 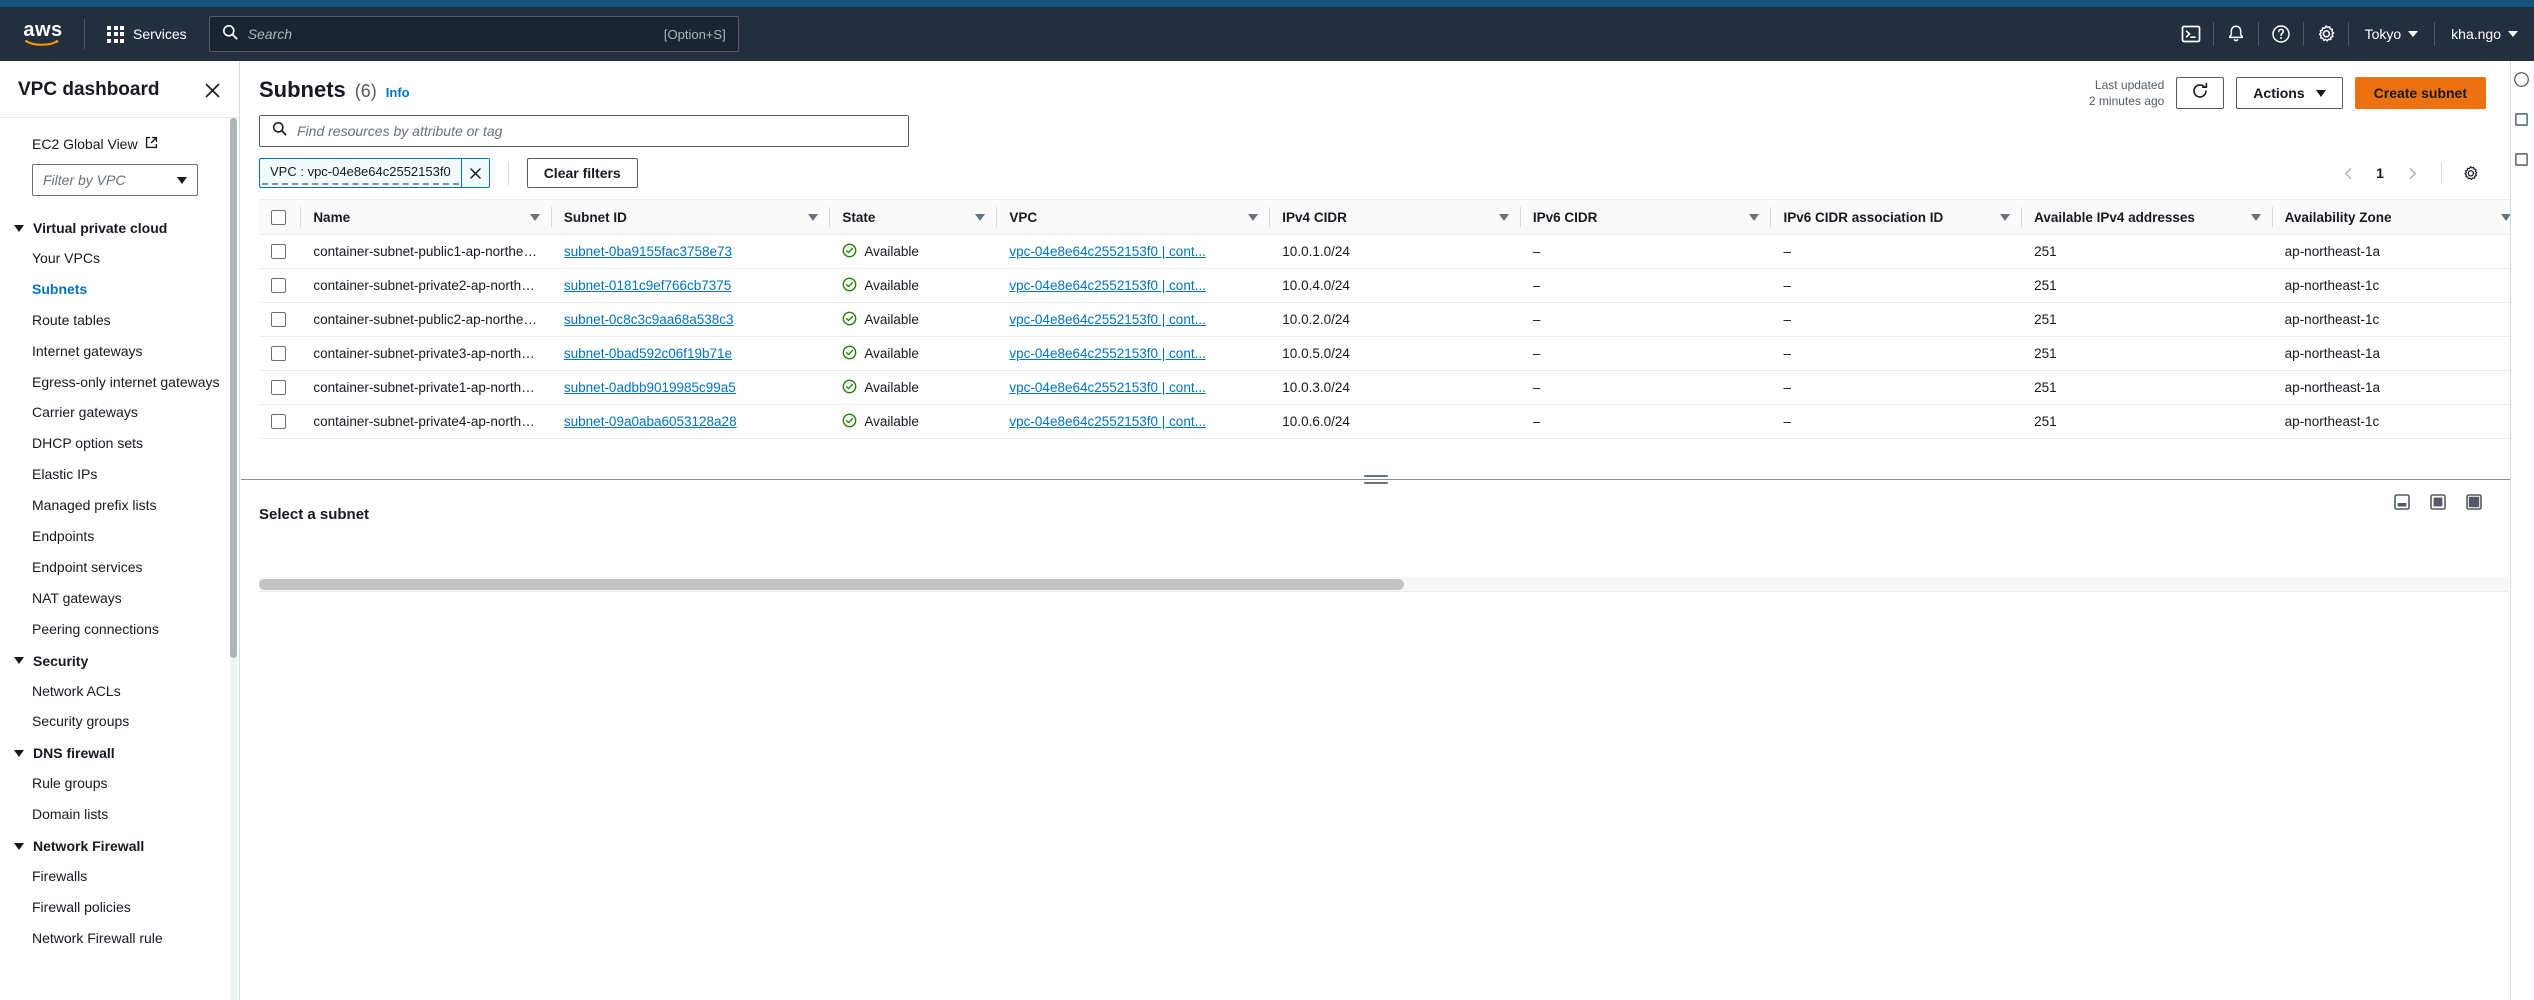 What do you see at coordinates (649, 319) in the screenshot?
I see `subnet-id-link: subnet-0c8c3c9aa68a538c3` at bounding box center [649, 319].